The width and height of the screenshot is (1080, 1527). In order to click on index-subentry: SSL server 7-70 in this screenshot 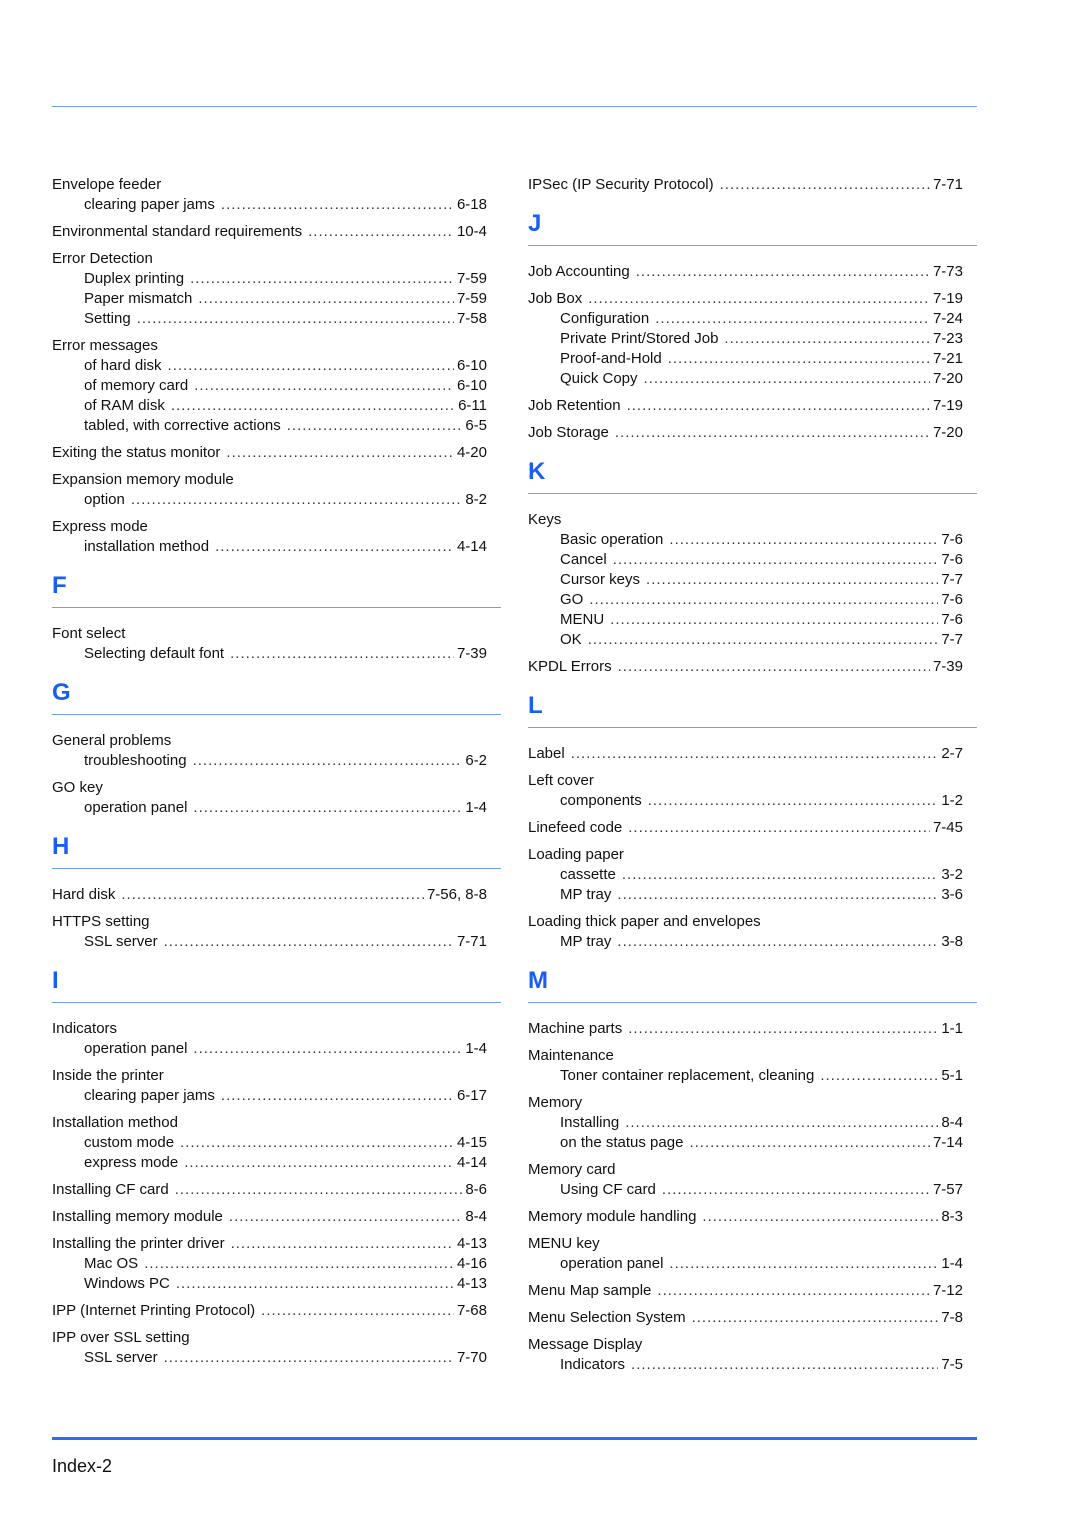, I will do `click(276, 1358)`.